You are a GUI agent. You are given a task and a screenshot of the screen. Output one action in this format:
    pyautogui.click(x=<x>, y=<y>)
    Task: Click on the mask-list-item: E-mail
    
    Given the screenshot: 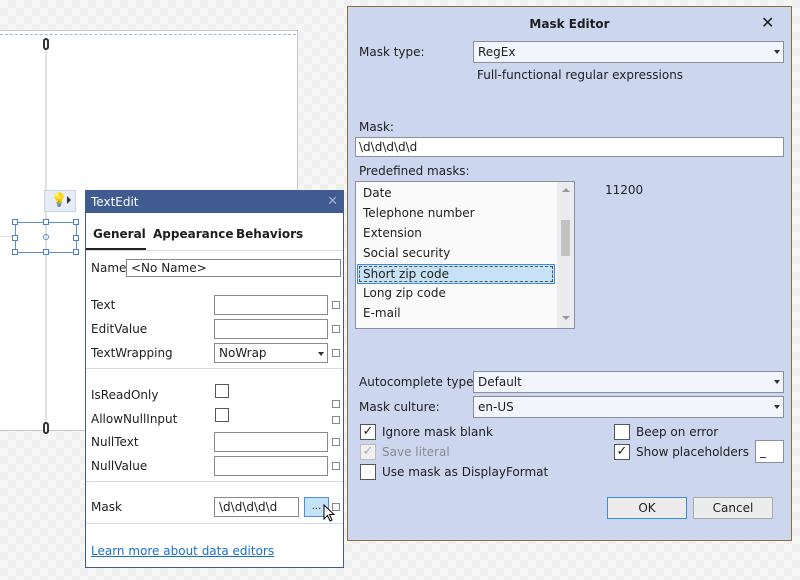 What is the action you would take?
    pyautogui.click(x=458, y=314)
    